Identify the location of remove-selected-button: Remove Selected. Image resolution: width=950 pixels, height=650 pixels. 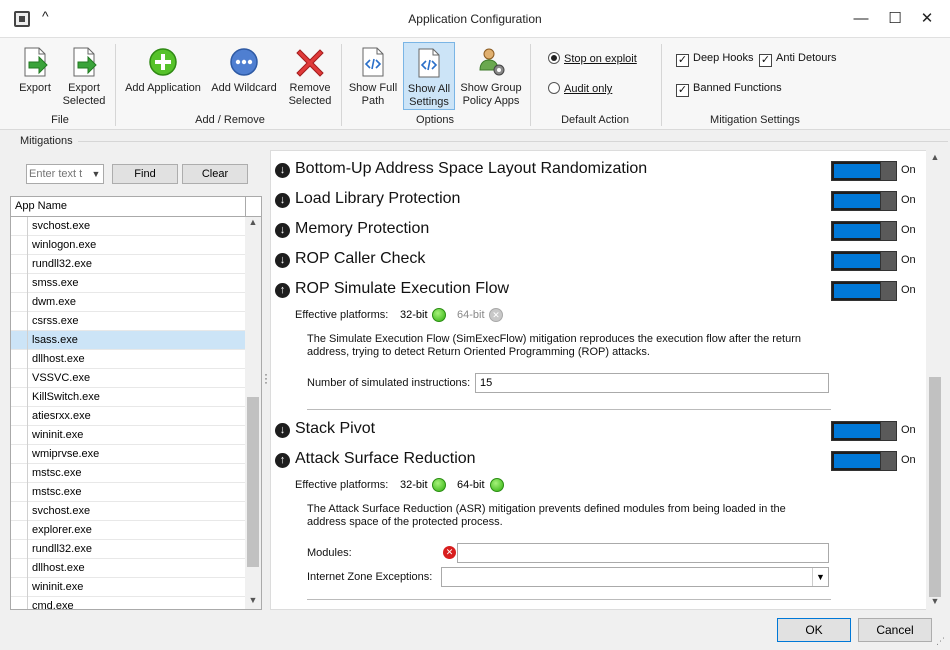
(310, 76).